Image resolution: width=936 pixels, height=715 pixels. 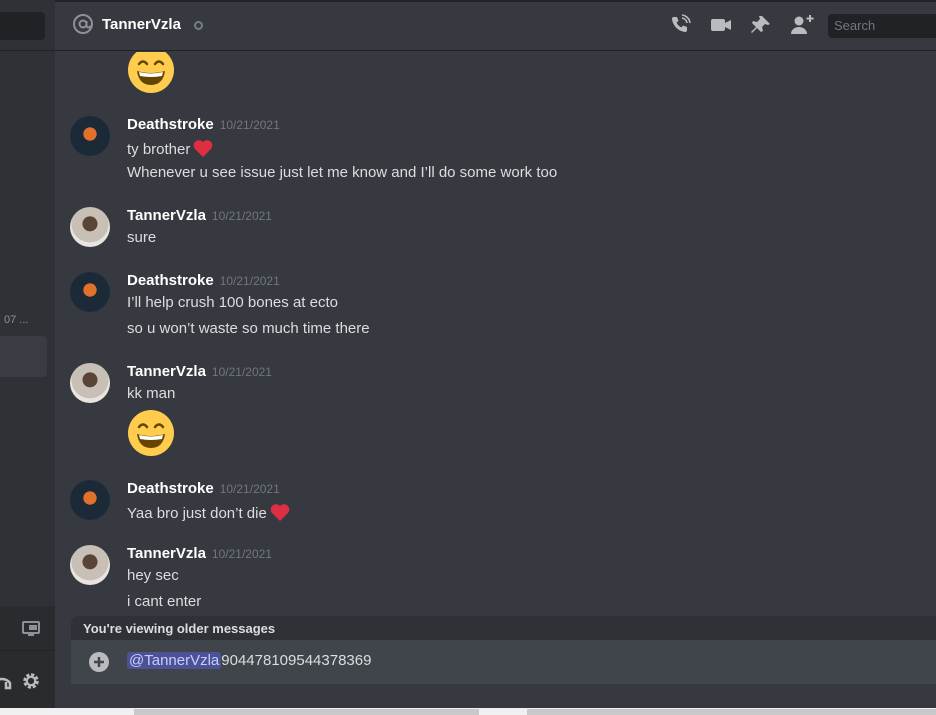 What do you see at coordinates (803, 25) in the screenshot?
I see `add-friend-icon` at bounding box center [803, 25].